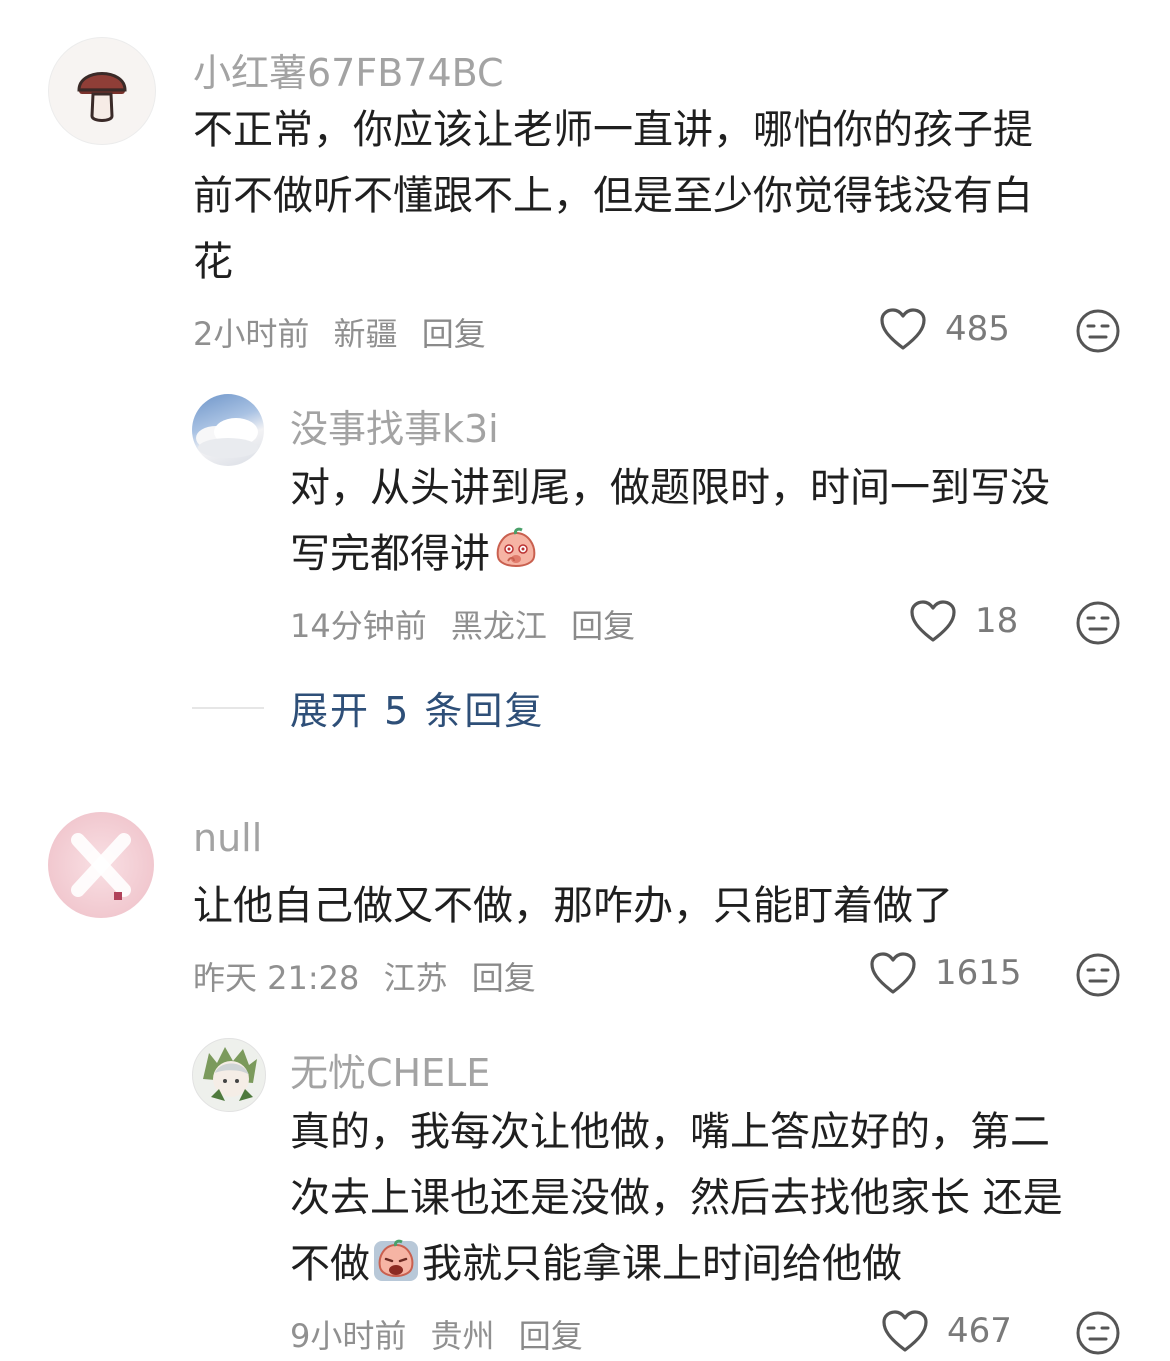  Describe the element at coordinates (102, 97) in the screenshot. I see `mushroom-icon` at that location.